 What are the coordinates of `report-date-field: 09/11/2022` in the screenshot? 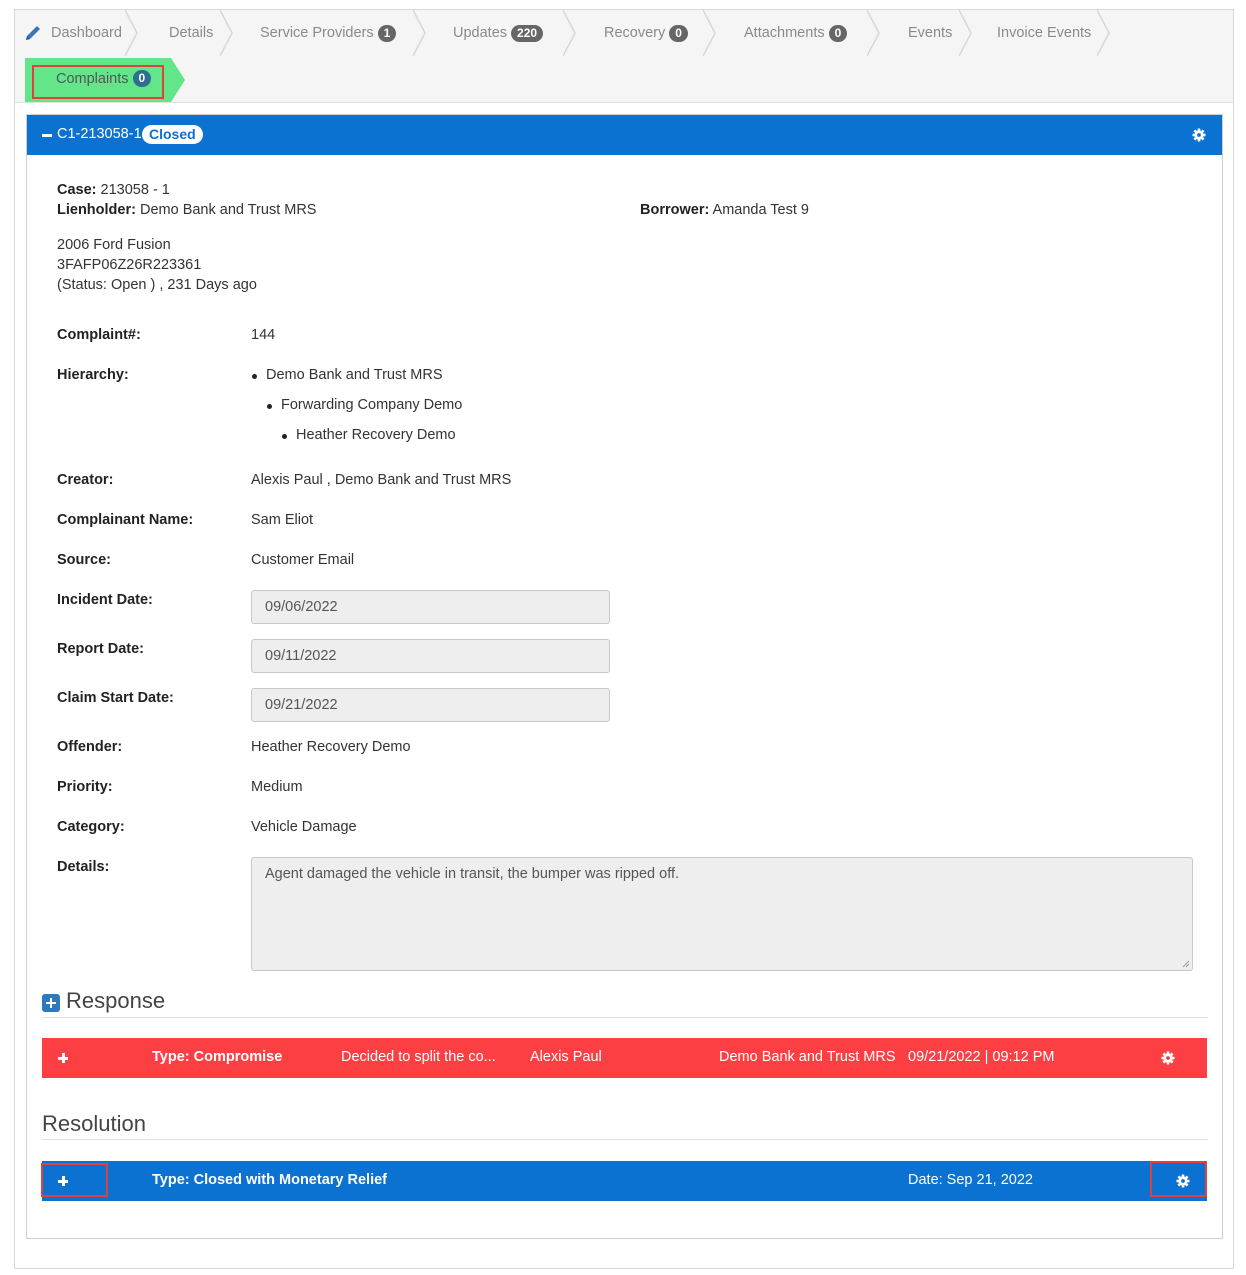 It's located at (430, 656).